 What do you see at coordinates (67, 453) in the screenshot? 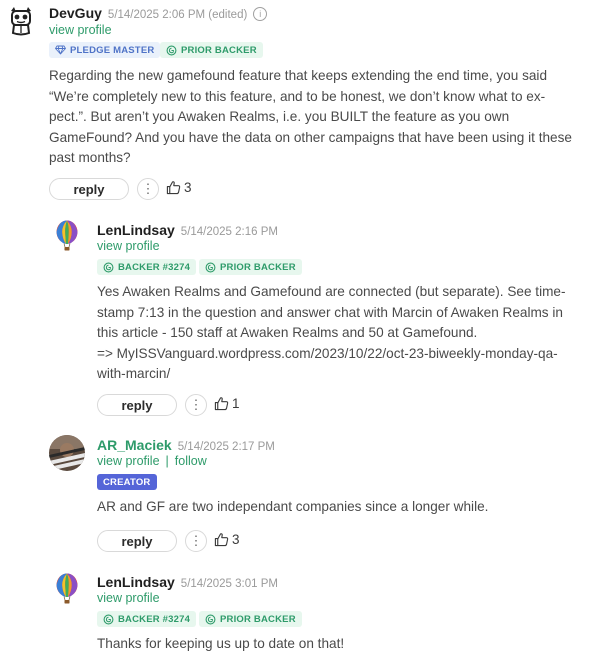
I see `photo-avatar` at bounding box center [67, 453].